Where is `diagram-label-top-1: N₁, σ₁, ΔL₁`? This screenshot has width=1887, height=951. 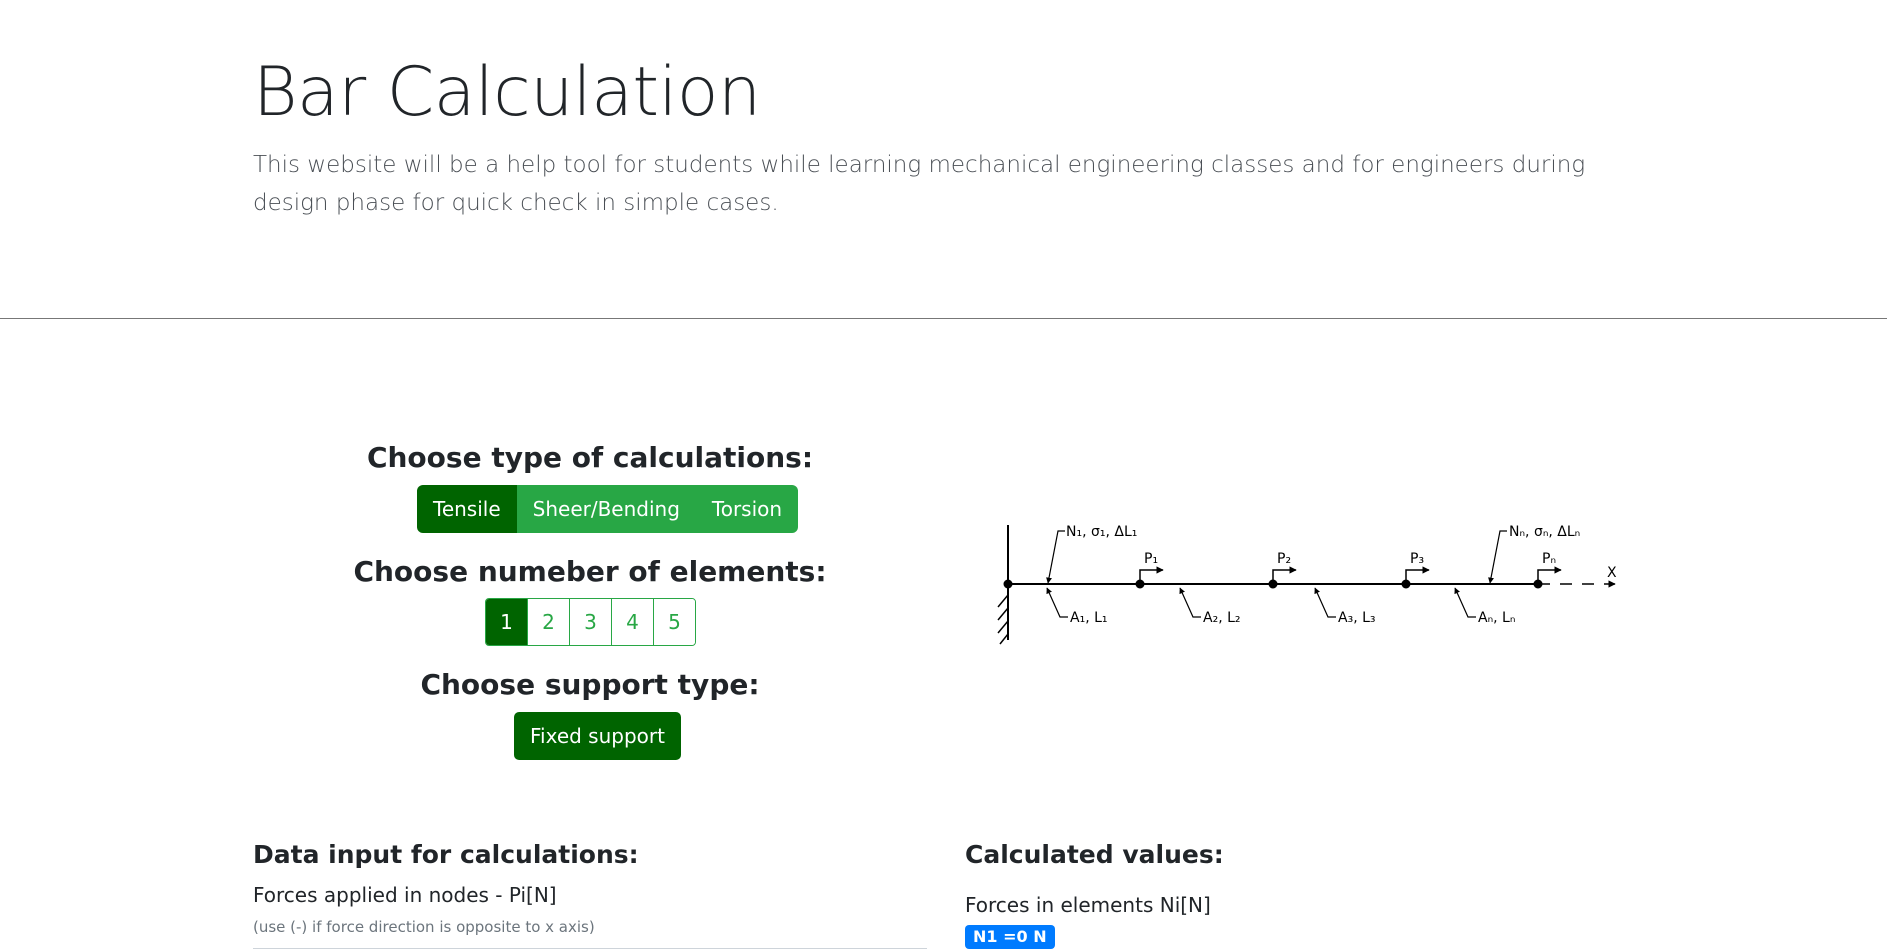 diagram-label-top-1: N₁, σ₁, ΔL₁ is located at coordinates (1101, 532).